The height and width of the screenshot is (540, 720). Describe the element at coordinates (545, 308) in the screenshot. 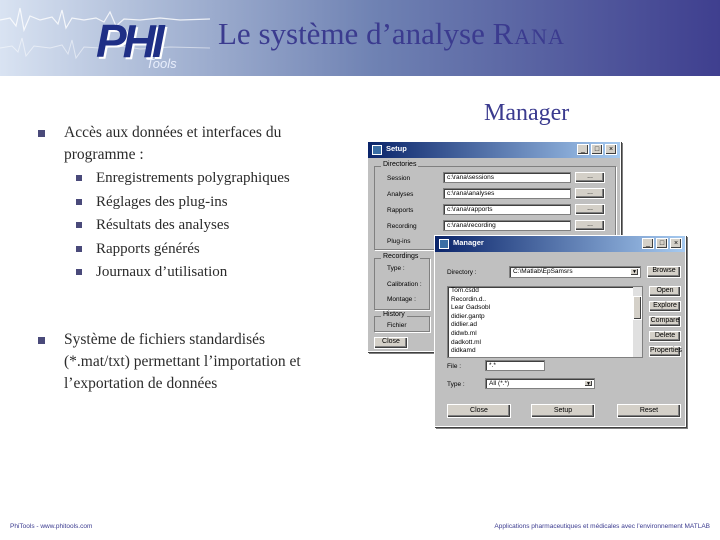

I see `list-item: Lear Gadsobl` at that location.